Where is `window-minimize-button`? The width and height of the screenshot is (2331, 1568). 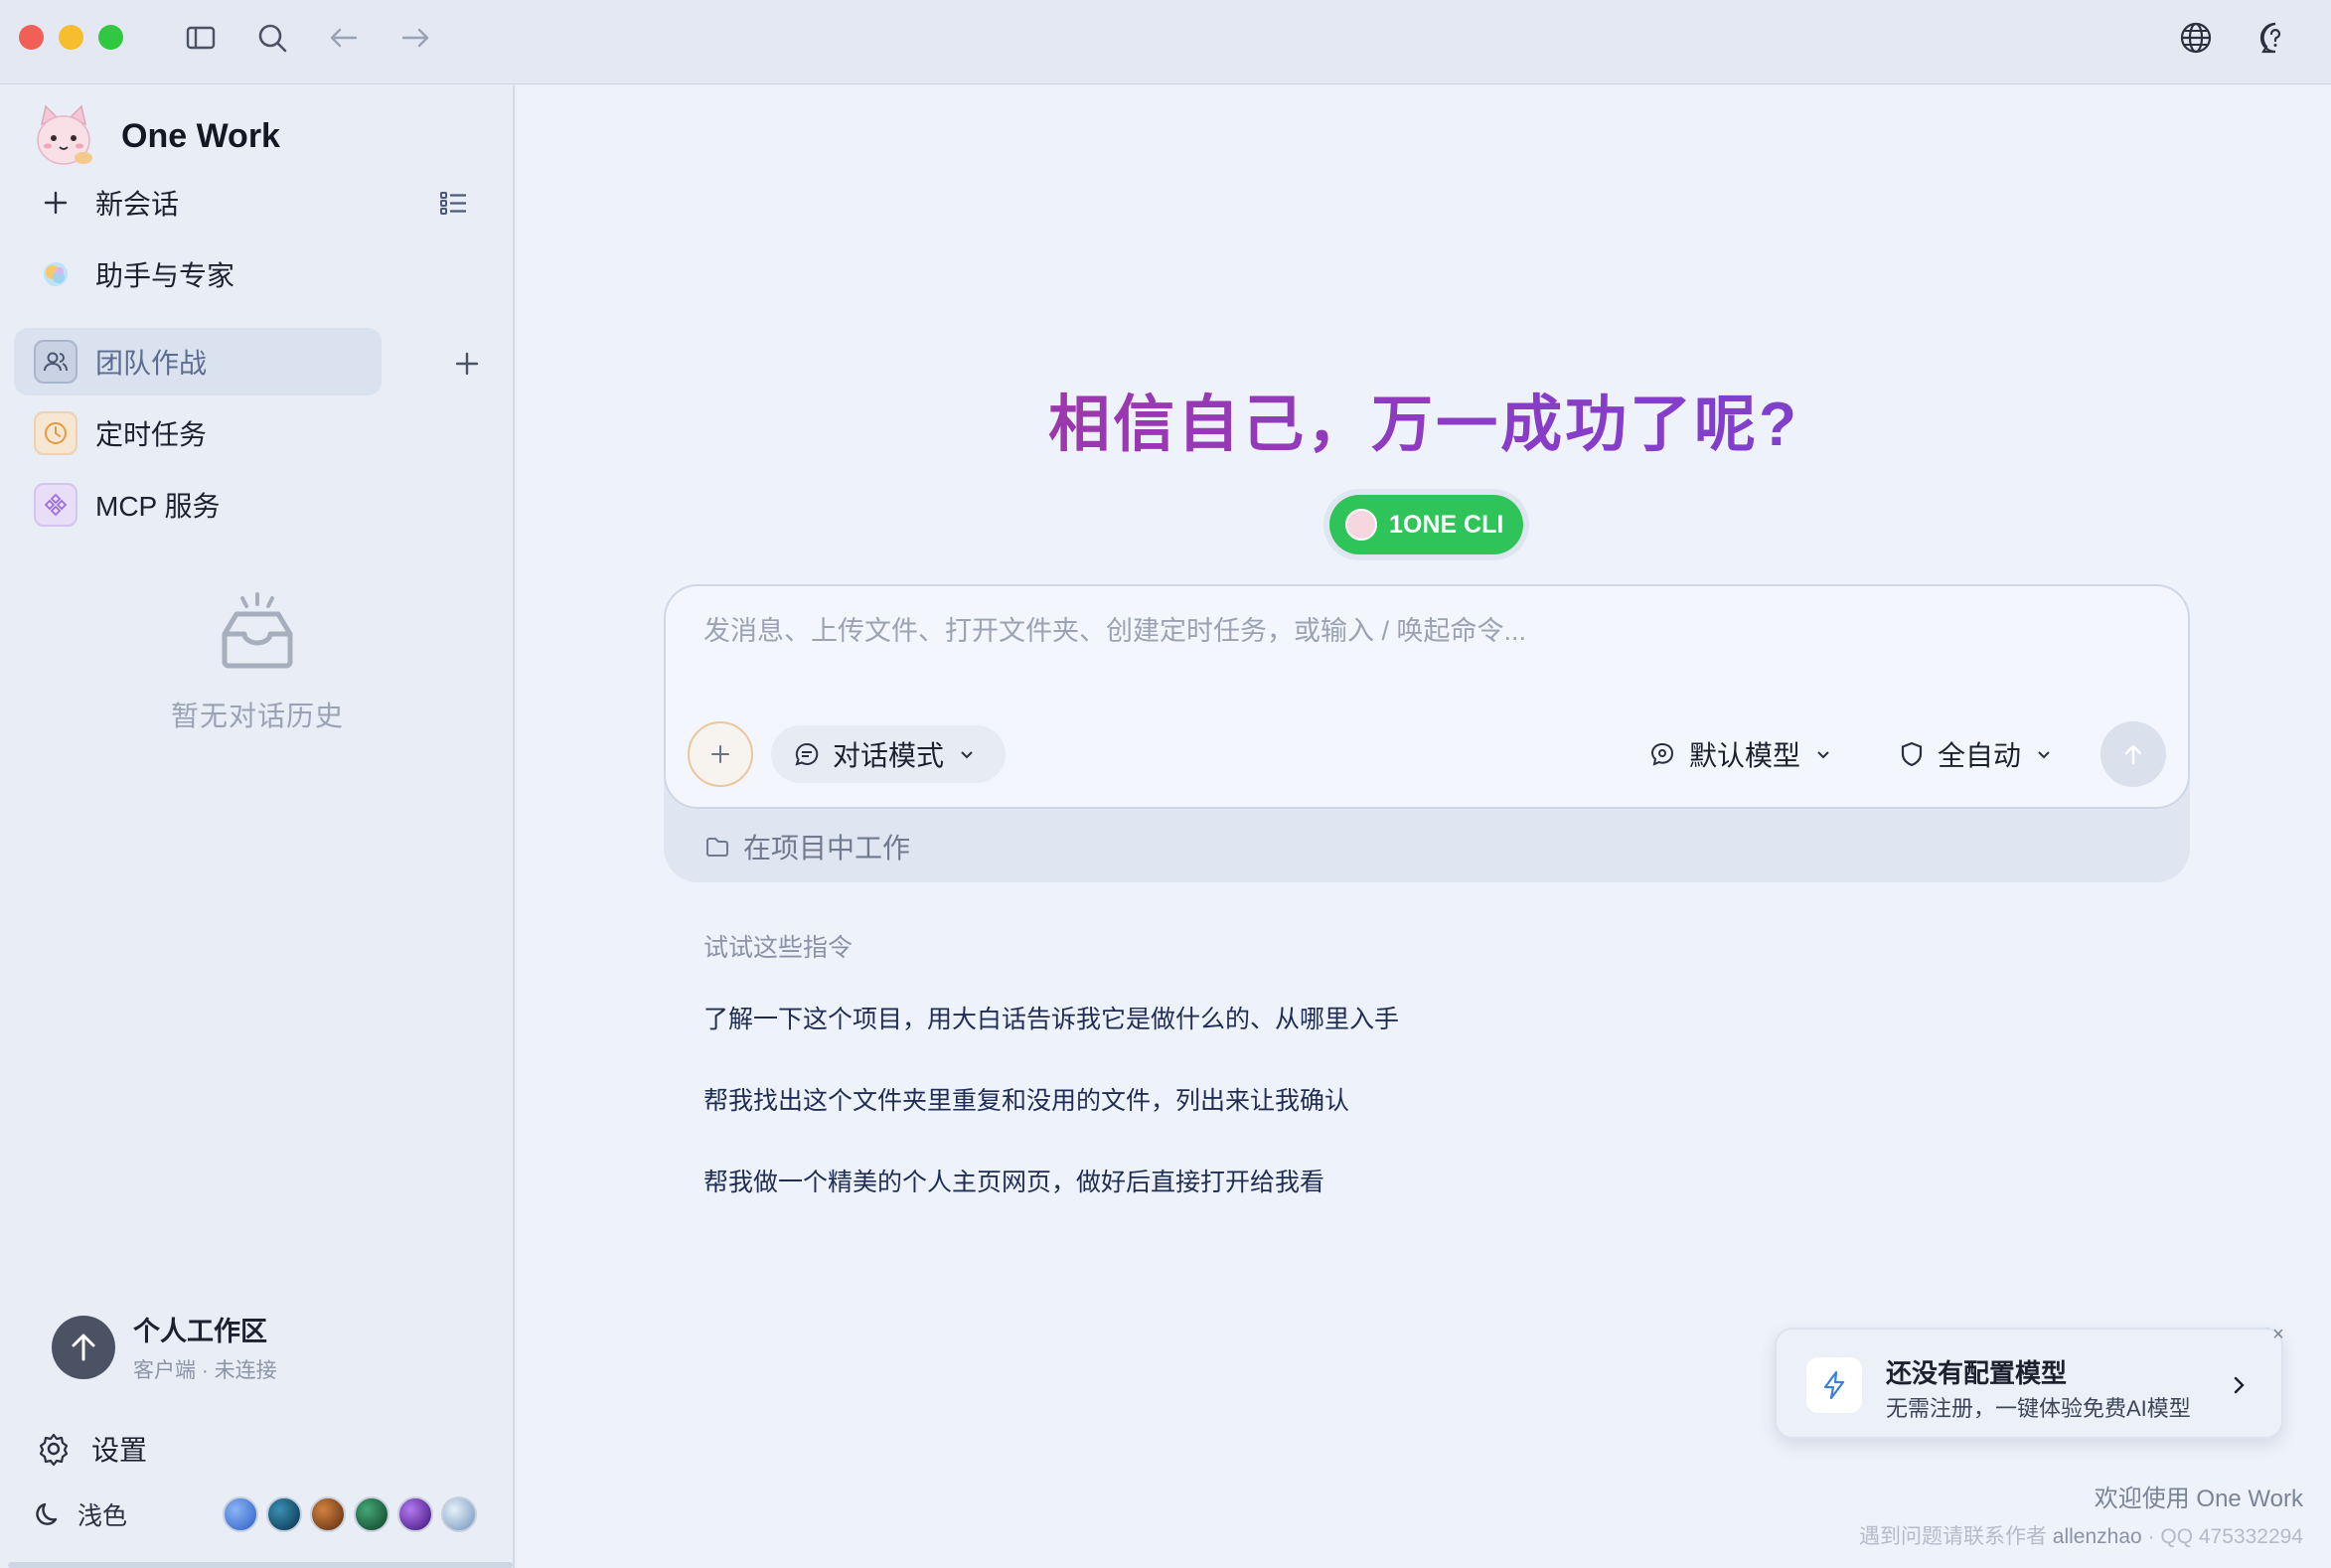 window-minimize-button is located at coordinates (71, 37).